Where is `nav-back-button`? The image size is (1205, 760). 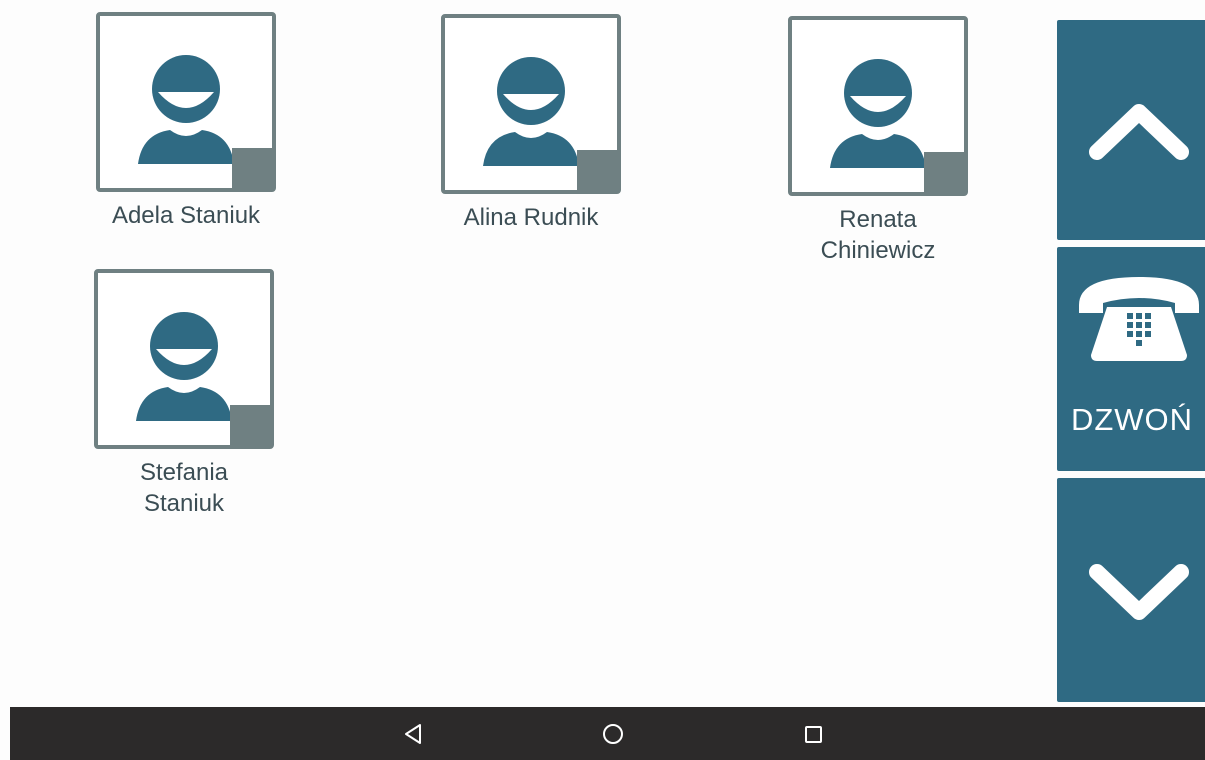
nav-back-button is located at coordinates (413, 734).